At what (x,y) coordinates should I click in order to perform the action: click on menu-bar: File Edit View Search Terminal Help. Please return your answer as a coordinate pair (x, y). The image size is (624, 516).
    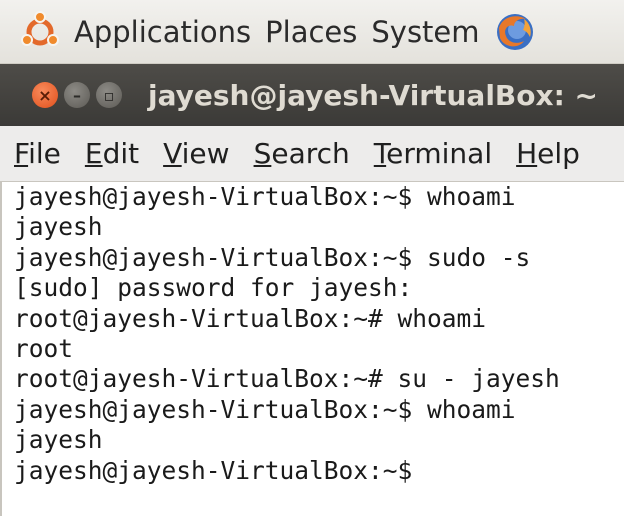
    Looking at the image, I should click on (312, 154).